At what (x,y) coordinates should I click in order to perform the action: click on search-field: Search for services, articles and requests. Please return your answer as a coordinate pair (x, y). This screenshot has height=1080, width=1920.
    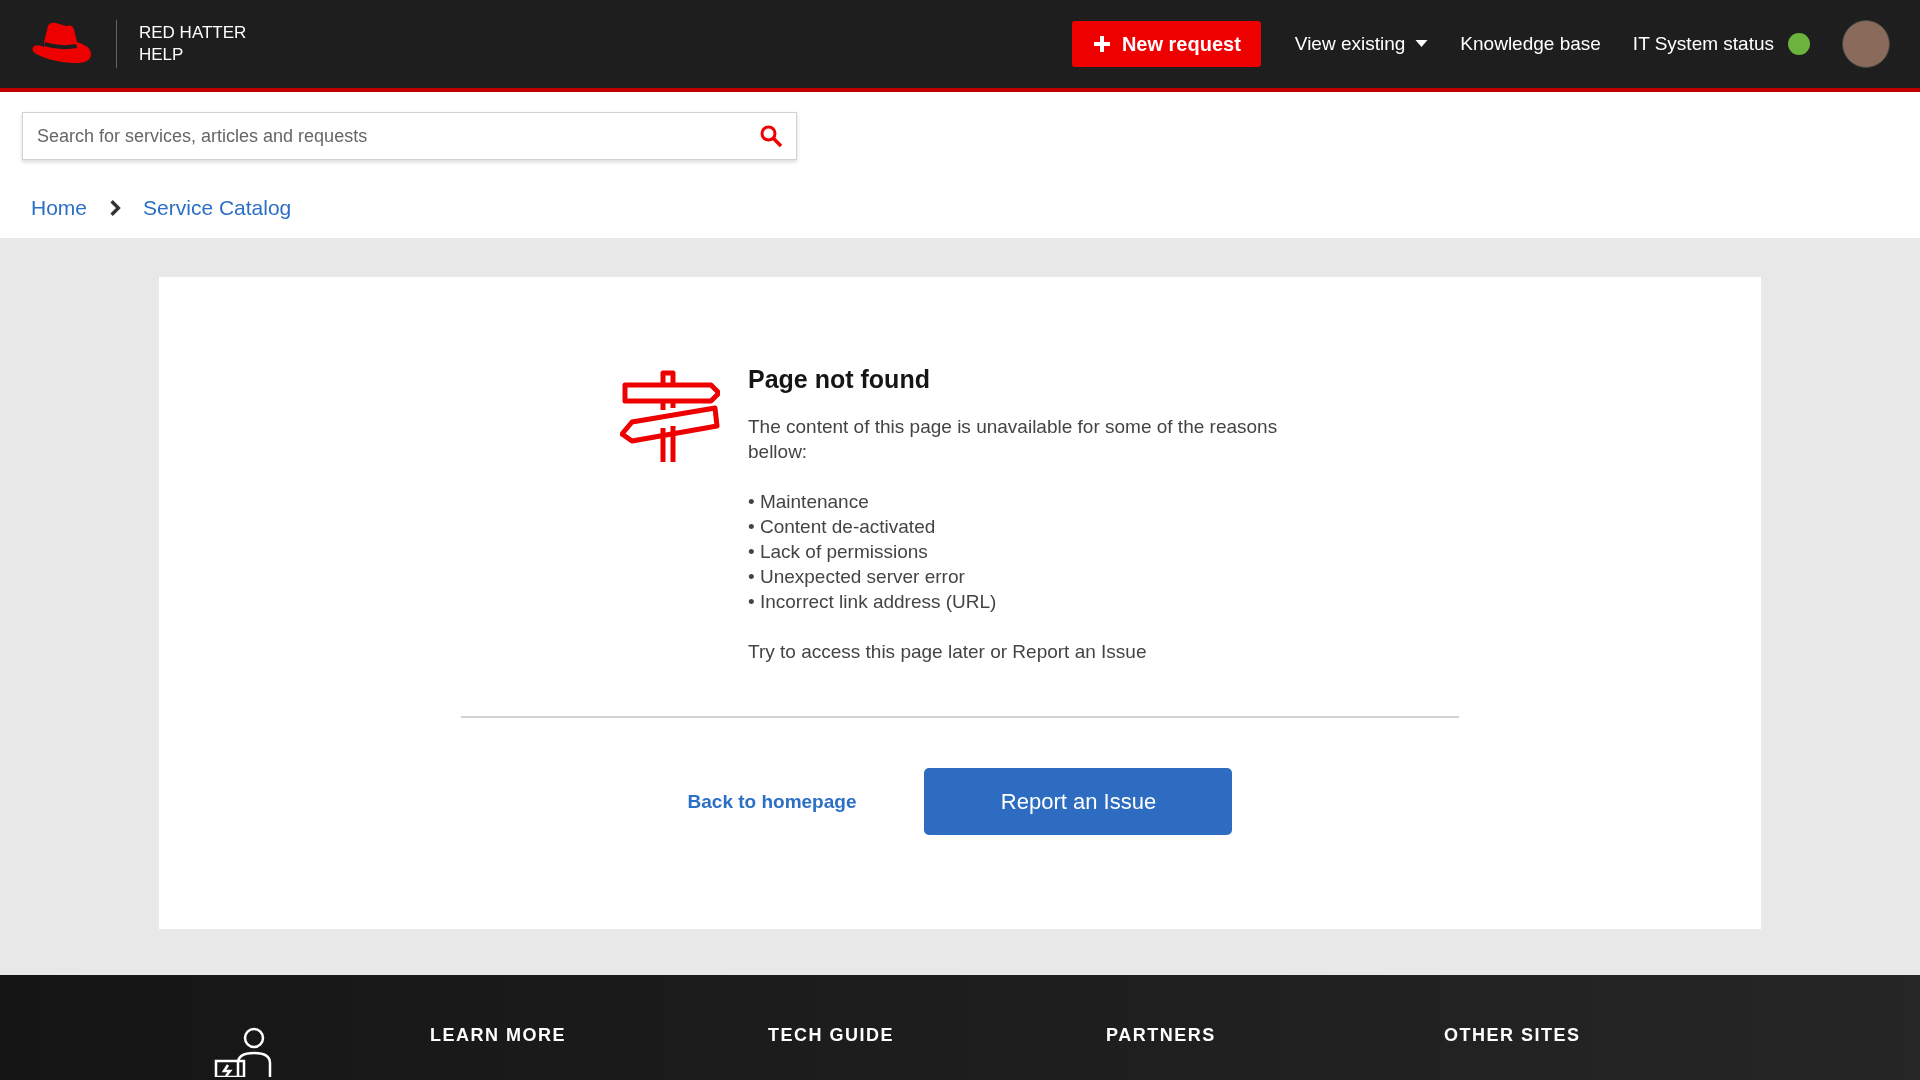
    Looking at the image, I should click on (409, 136).